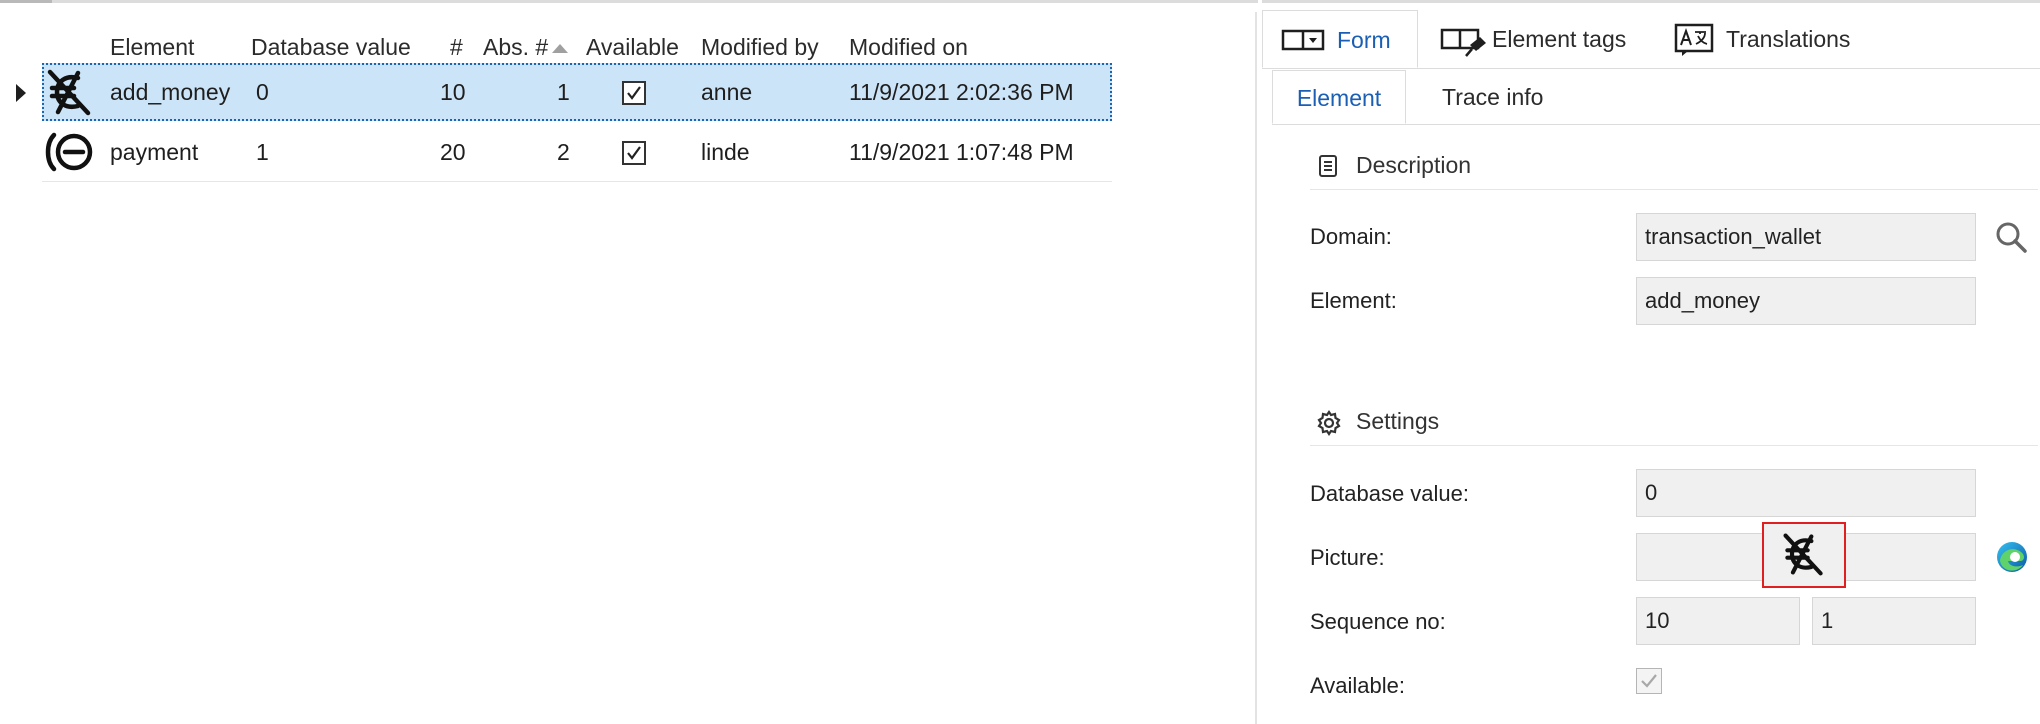 The image size is (2040, 724). I want to click on search-icon, so click(2011, 237).